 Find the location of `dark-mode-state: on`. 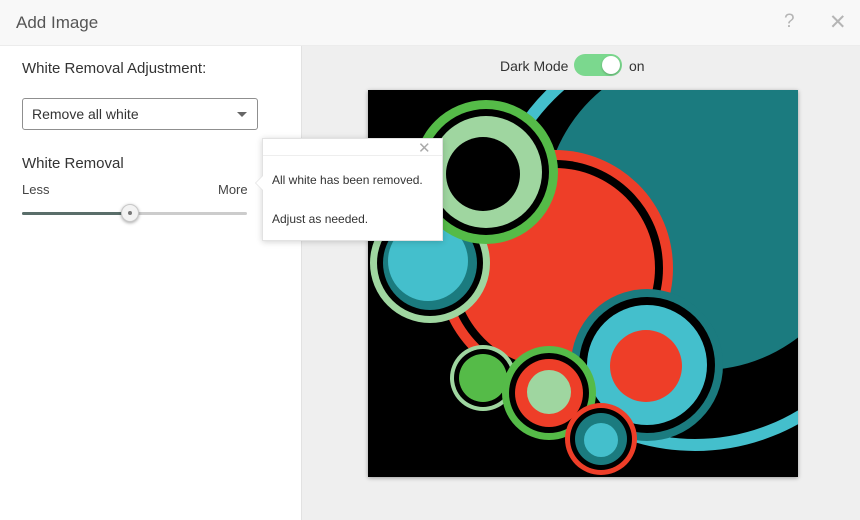

dark-mode-state: on is located at coordinates (637, 66).